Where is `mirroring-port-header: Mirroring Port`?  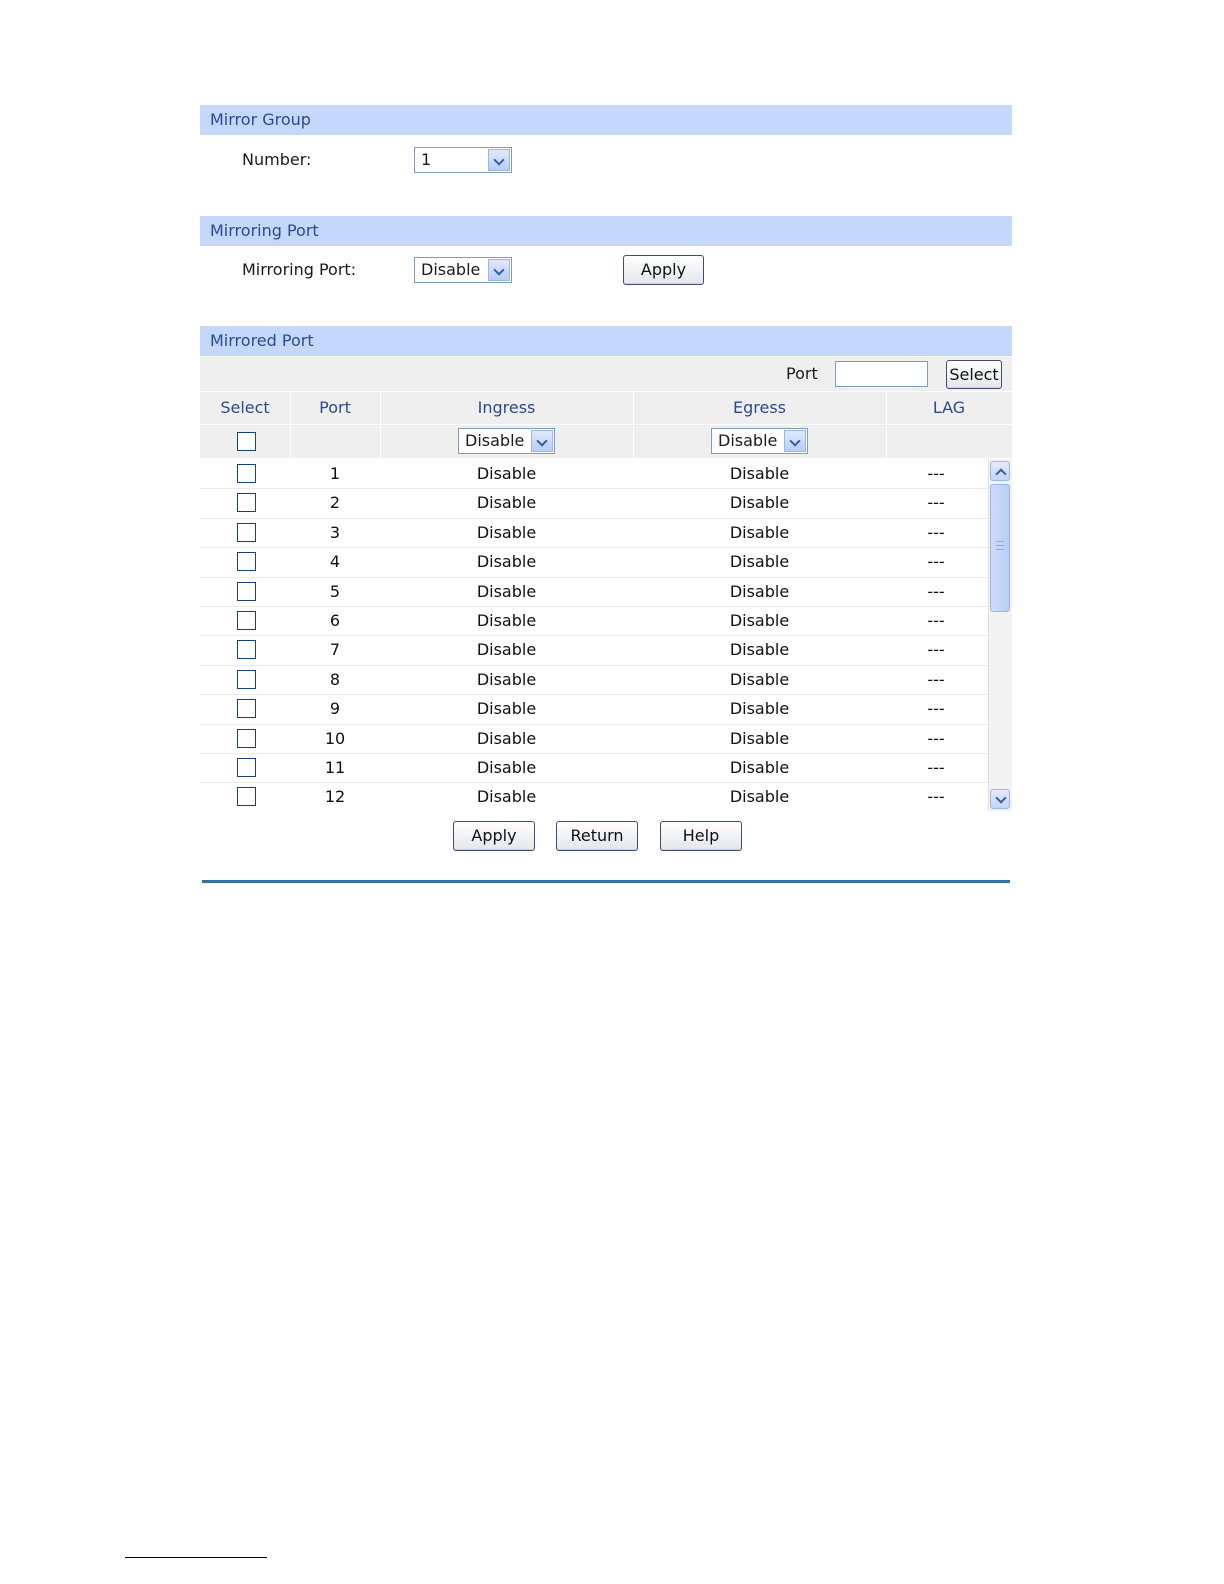 mirroring-port-header: Mirroring Port is located at coordinates (606, 231).